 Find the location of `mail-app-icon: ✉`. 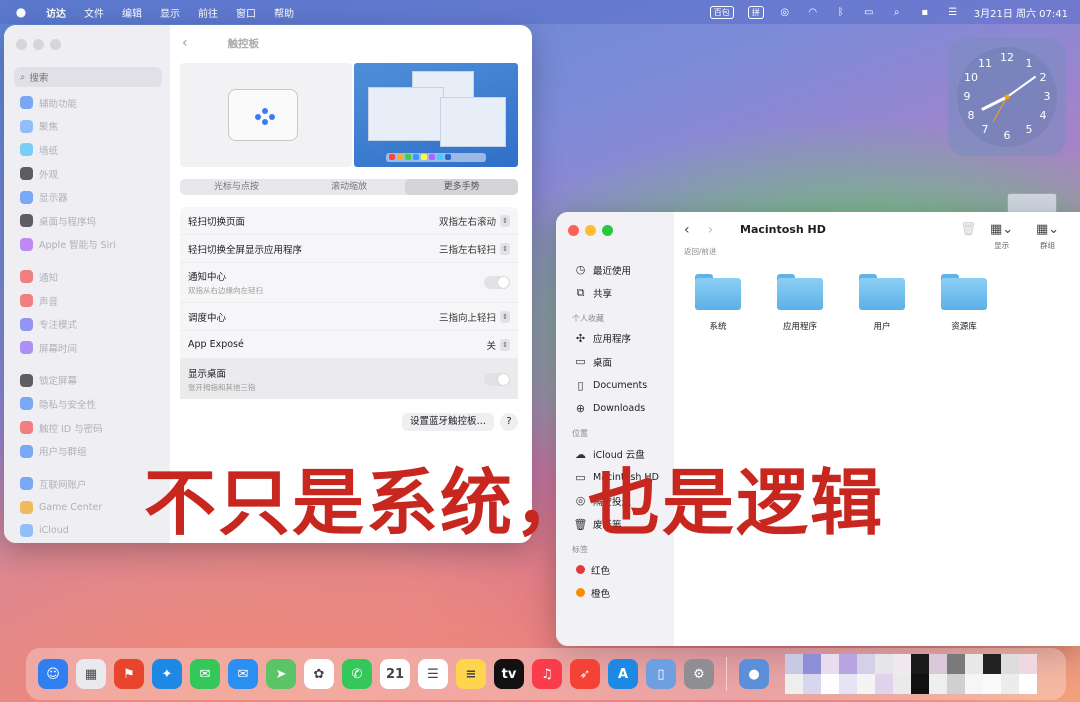

mail-app-icon: ✉ is located at coordinates (243, 674).